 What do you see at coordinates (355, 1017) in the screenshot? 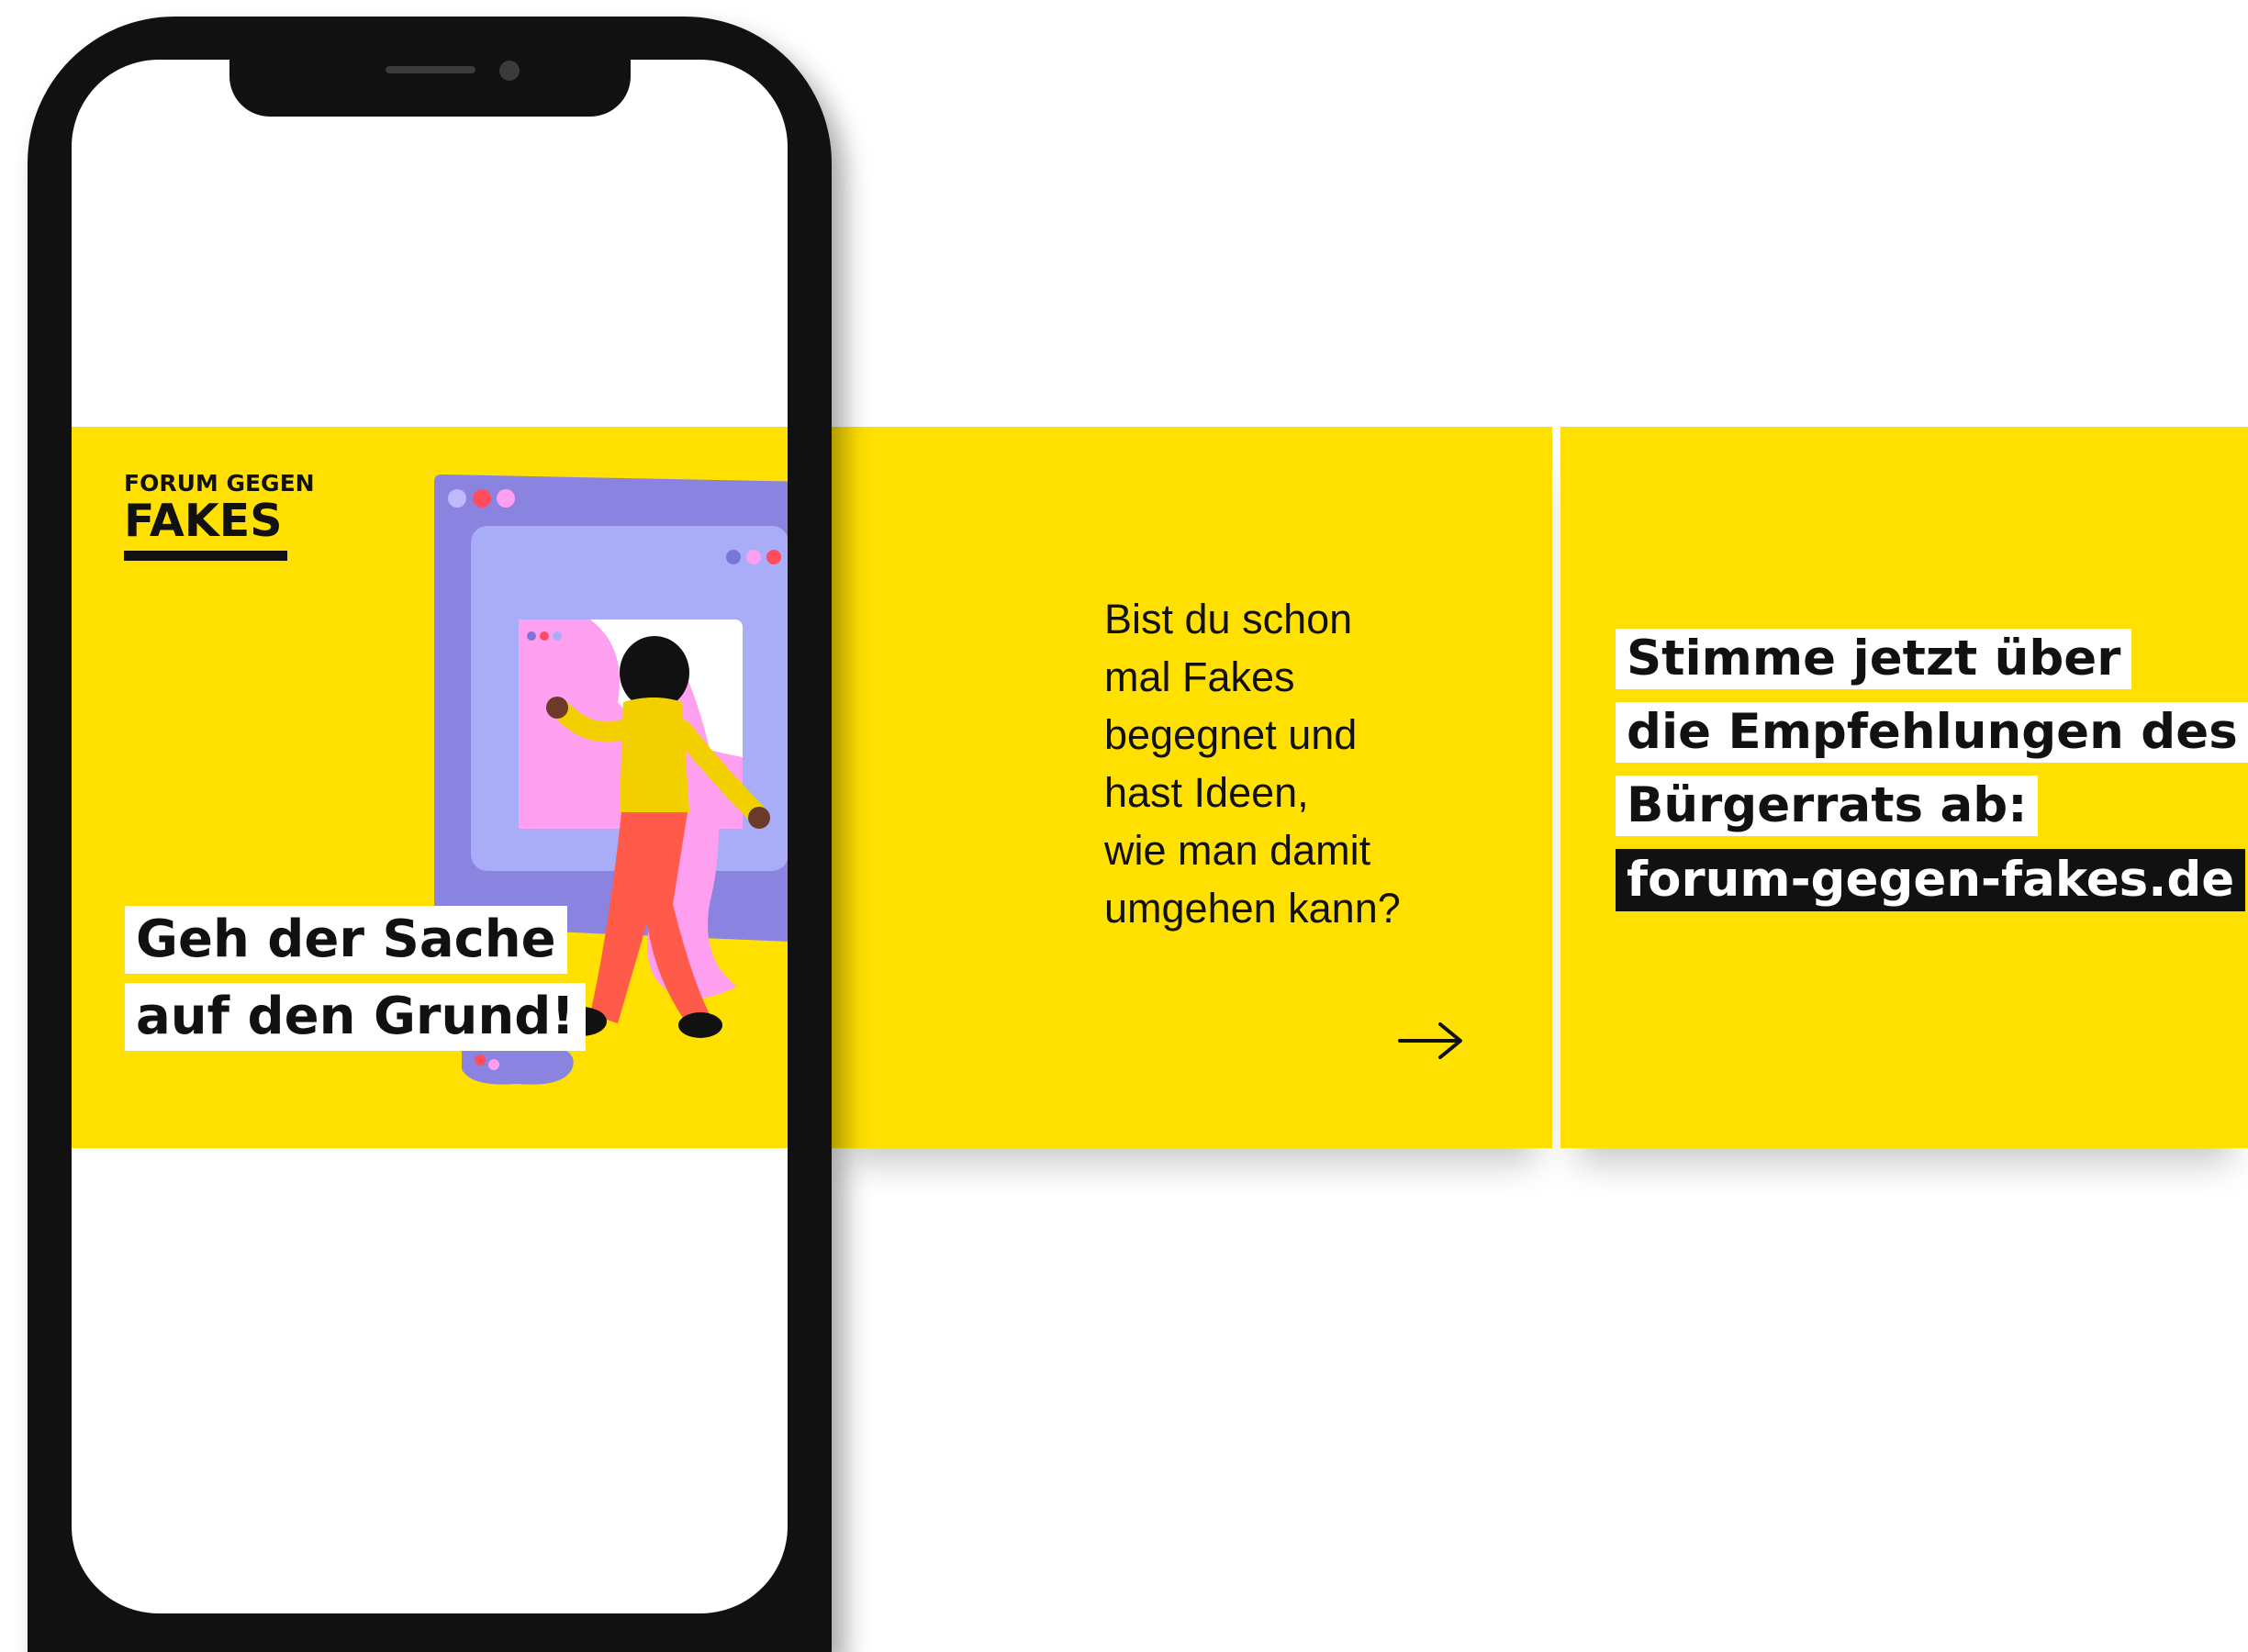
I see `headline-line: auf den Grund!` at bounding box center [355, 1017].